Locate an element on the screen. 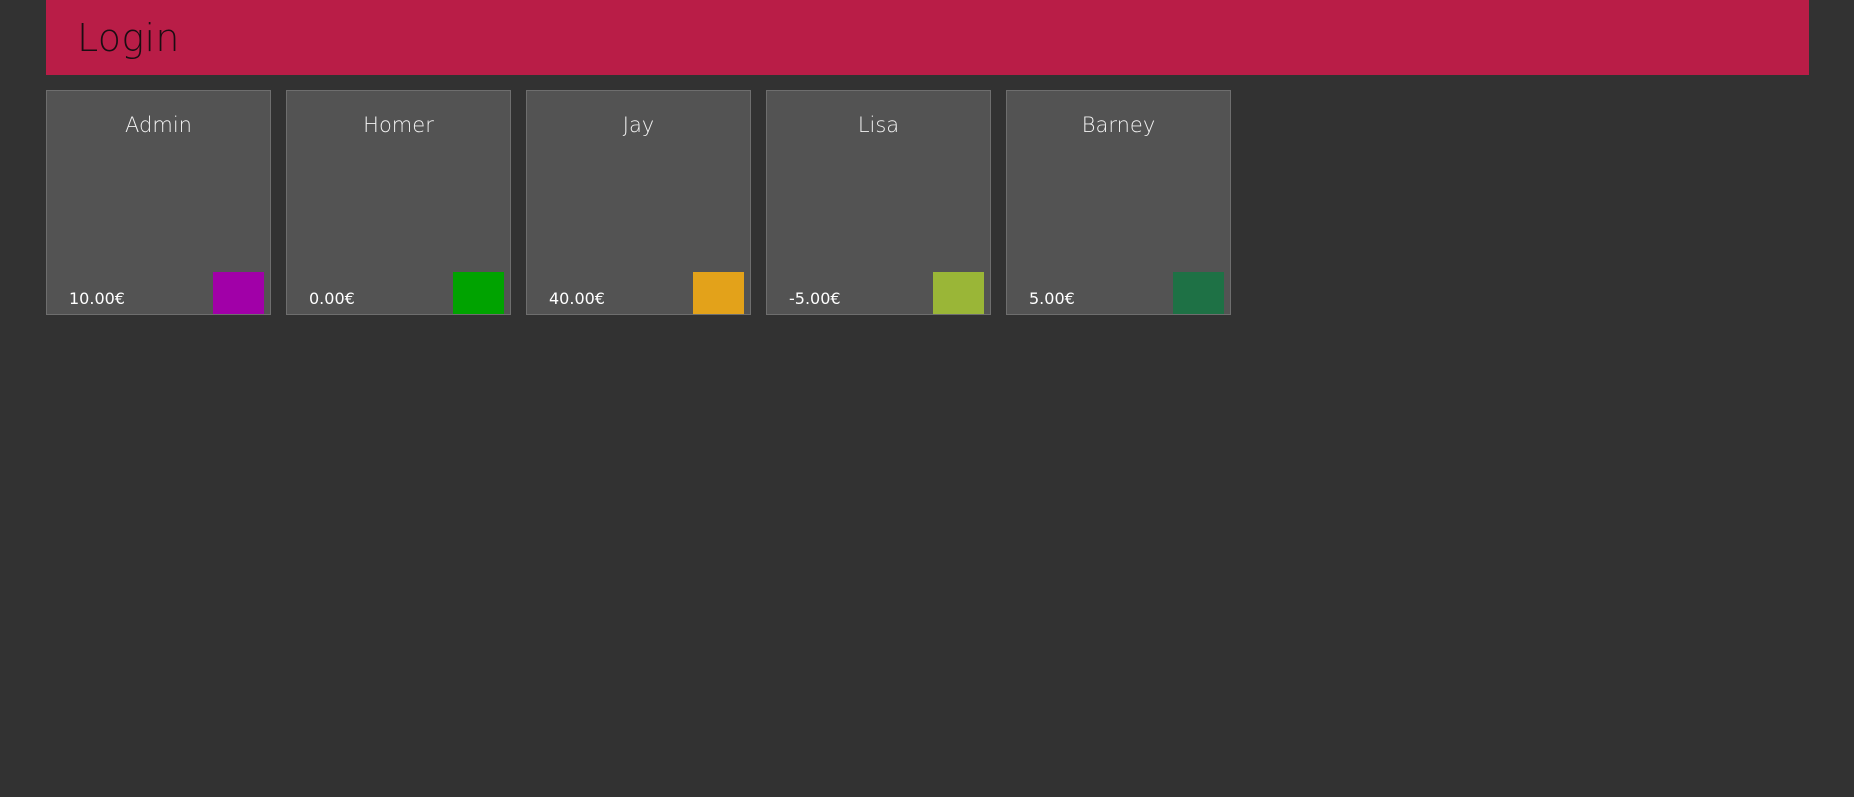 The image size is (1854, 797). user-name: Lisa is located at coordinates (878, 125).